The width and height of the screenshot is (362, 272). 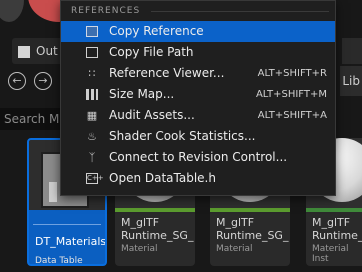 I want to click on menu-section-header: REFERENCES, so click(x=198, y=11).